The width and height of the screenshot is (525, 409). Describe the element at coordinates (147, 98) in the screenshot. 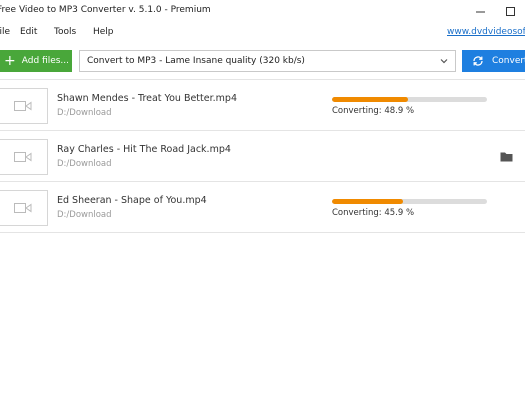

I see `file-name: Shawn Mendes - Treat You Better.mp4` at that location.